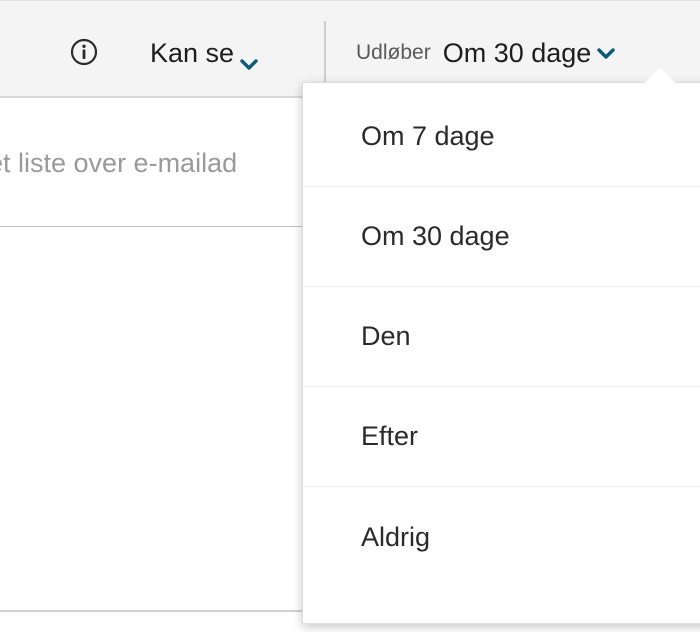 The image size is (700, 632). What do you see at coordinates (501, 337) in the screenshot?
I see `menu-item-den: Den` at bounding box center [501, 337].